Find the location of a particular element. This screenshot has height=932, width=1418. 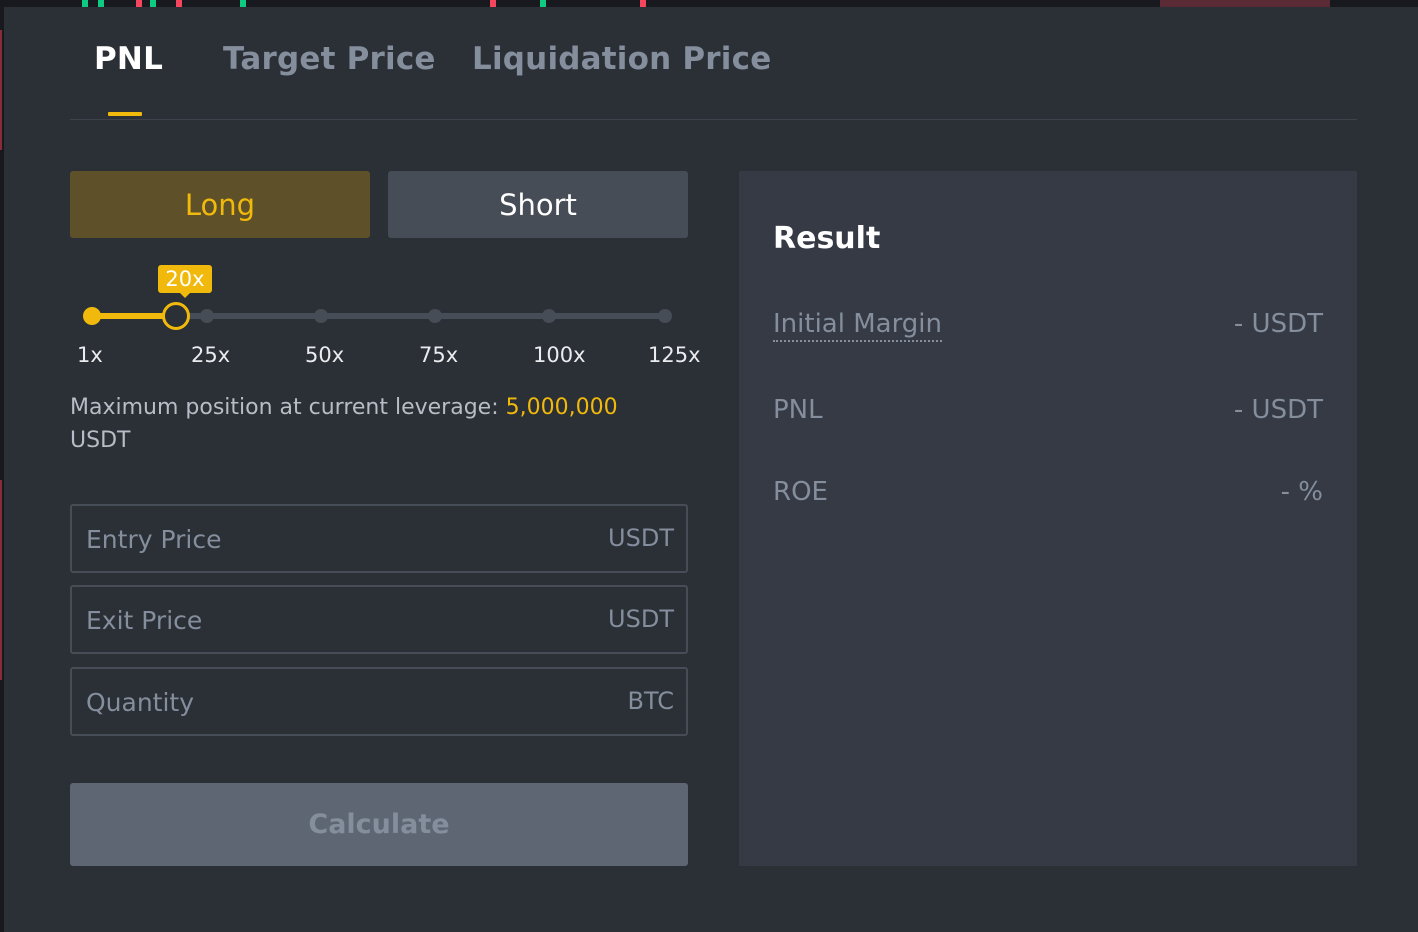

leverage-mark: 1x is located at coordinates (90, 355).